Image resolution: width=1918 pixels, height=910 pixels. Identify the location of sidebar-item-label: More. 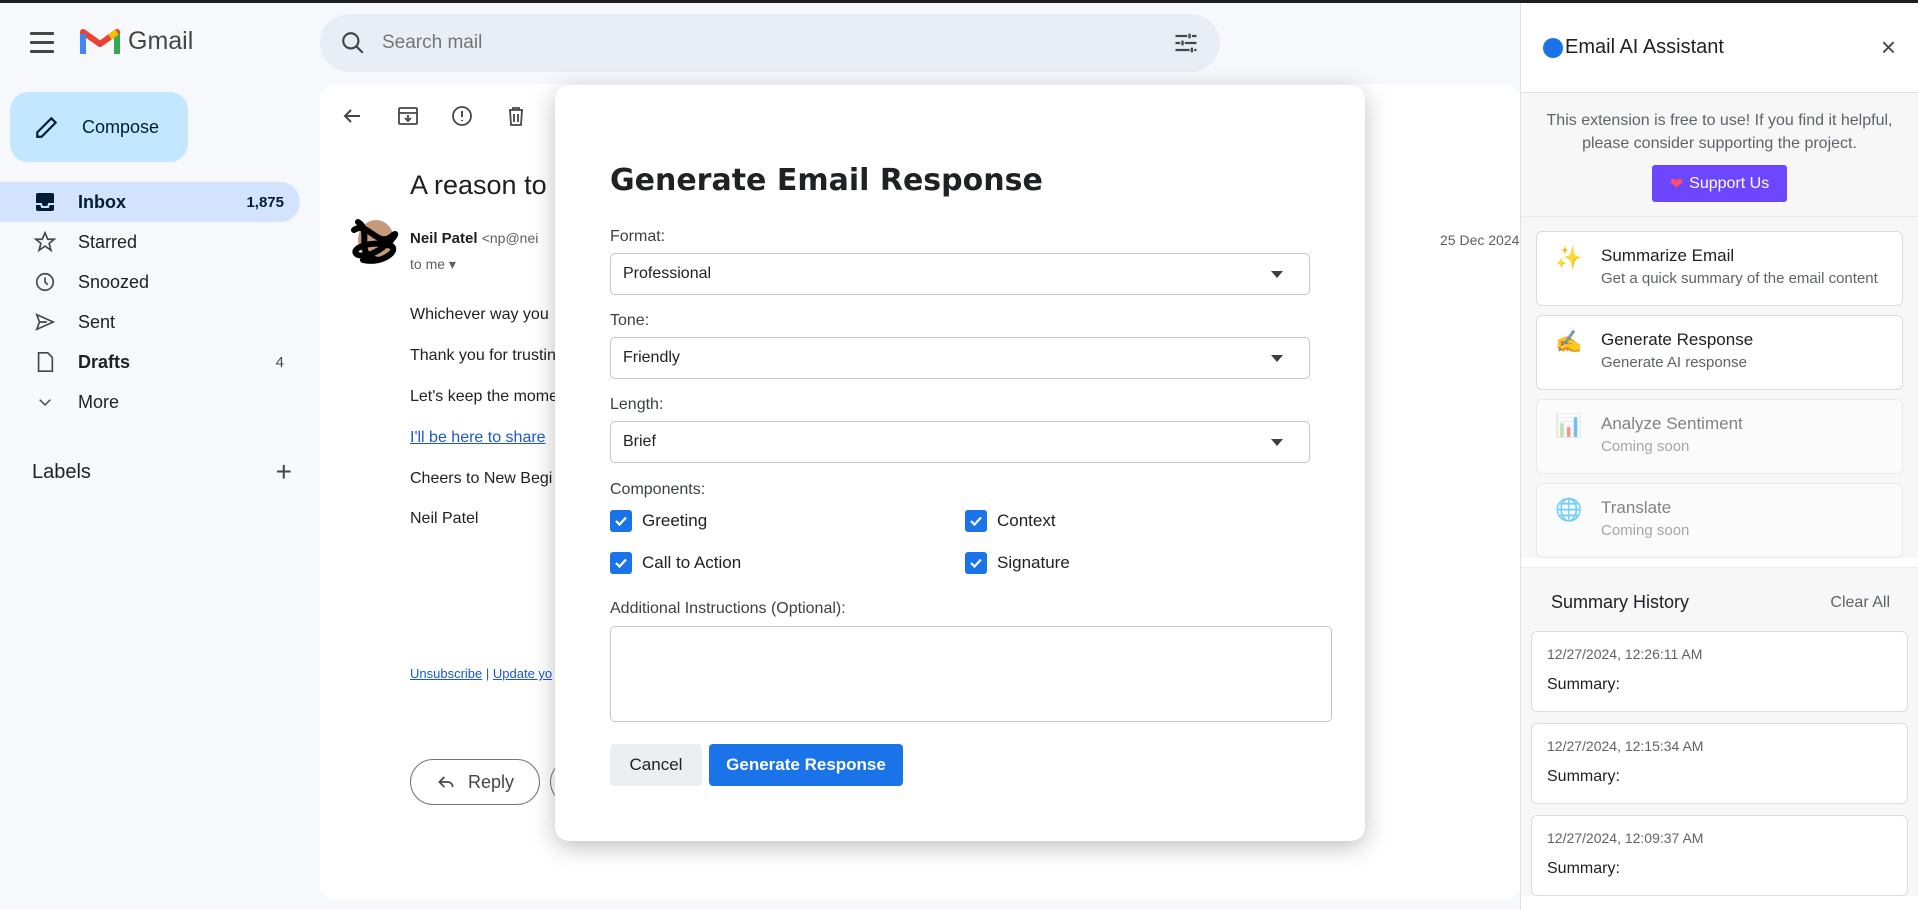
(99, 401).